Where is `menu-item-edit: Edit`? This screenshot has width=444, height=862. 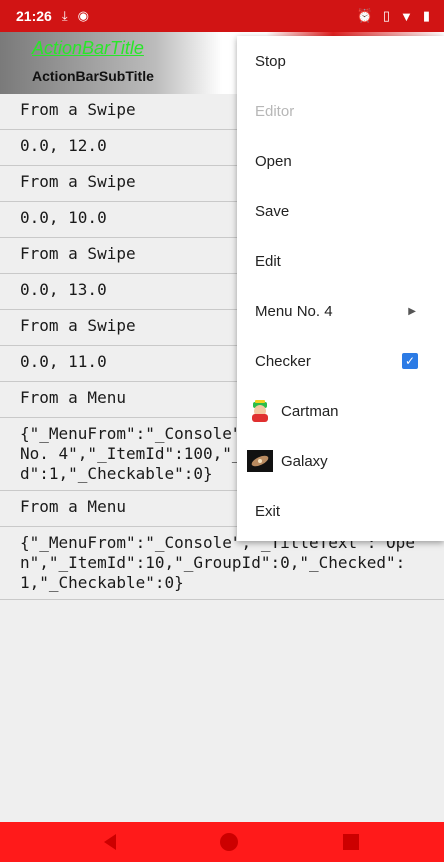 menu-item-edit: Edit is located at coordinates (340, 261).